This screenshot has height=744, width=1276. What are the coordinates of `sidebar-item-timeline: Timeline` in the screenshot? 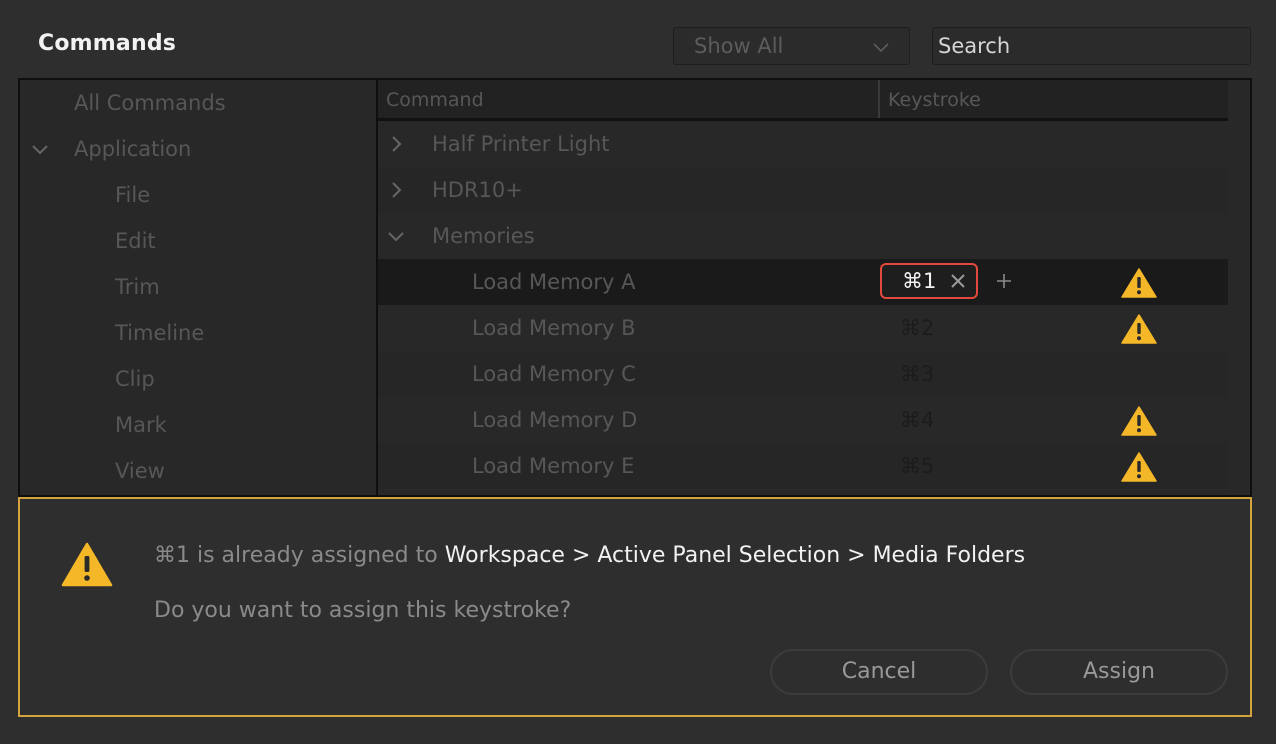 It's located at (159, 333).